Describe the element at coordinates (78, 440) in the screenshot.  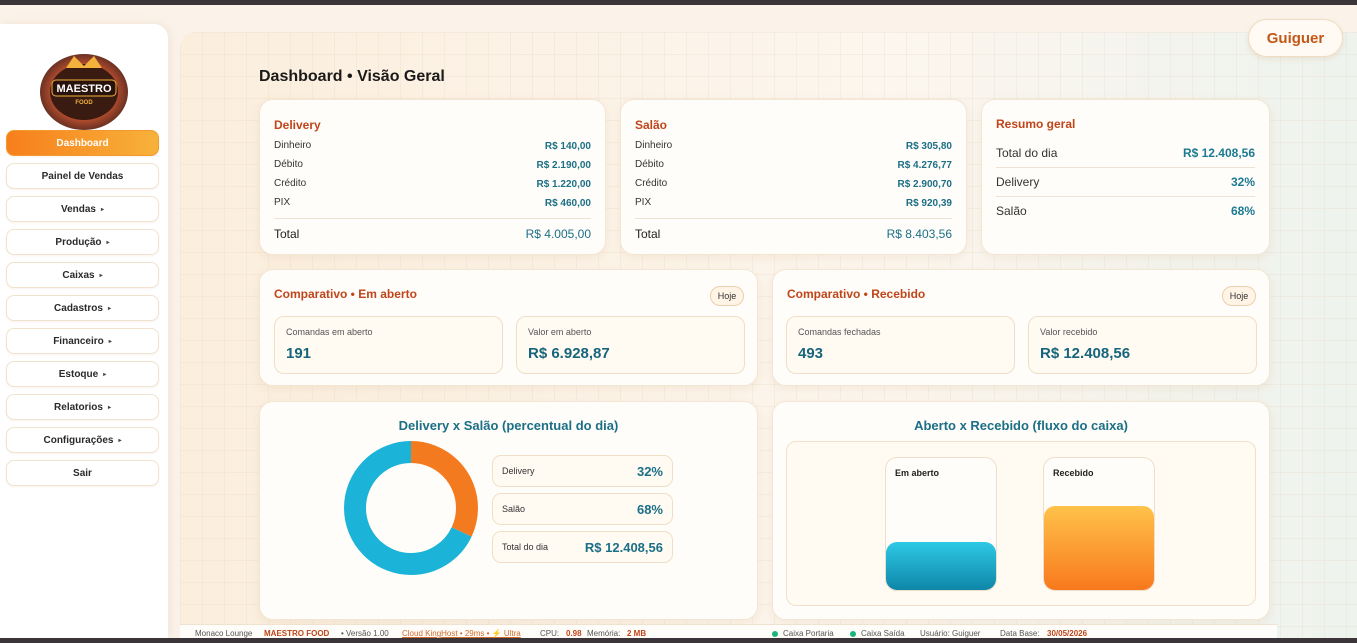
I see `sidebar-item-label: Configurações` at that location.